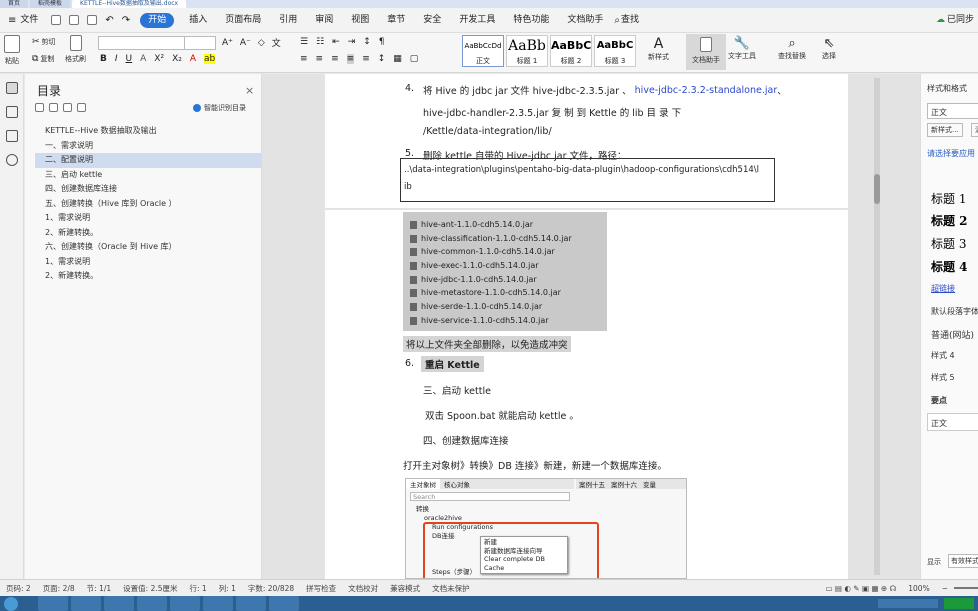 The image size is (978, 611). What do you see at coordinates (320, 42) in the screenshot?
I see `number-list-icon: ☷` at bounding box center [320, 42].